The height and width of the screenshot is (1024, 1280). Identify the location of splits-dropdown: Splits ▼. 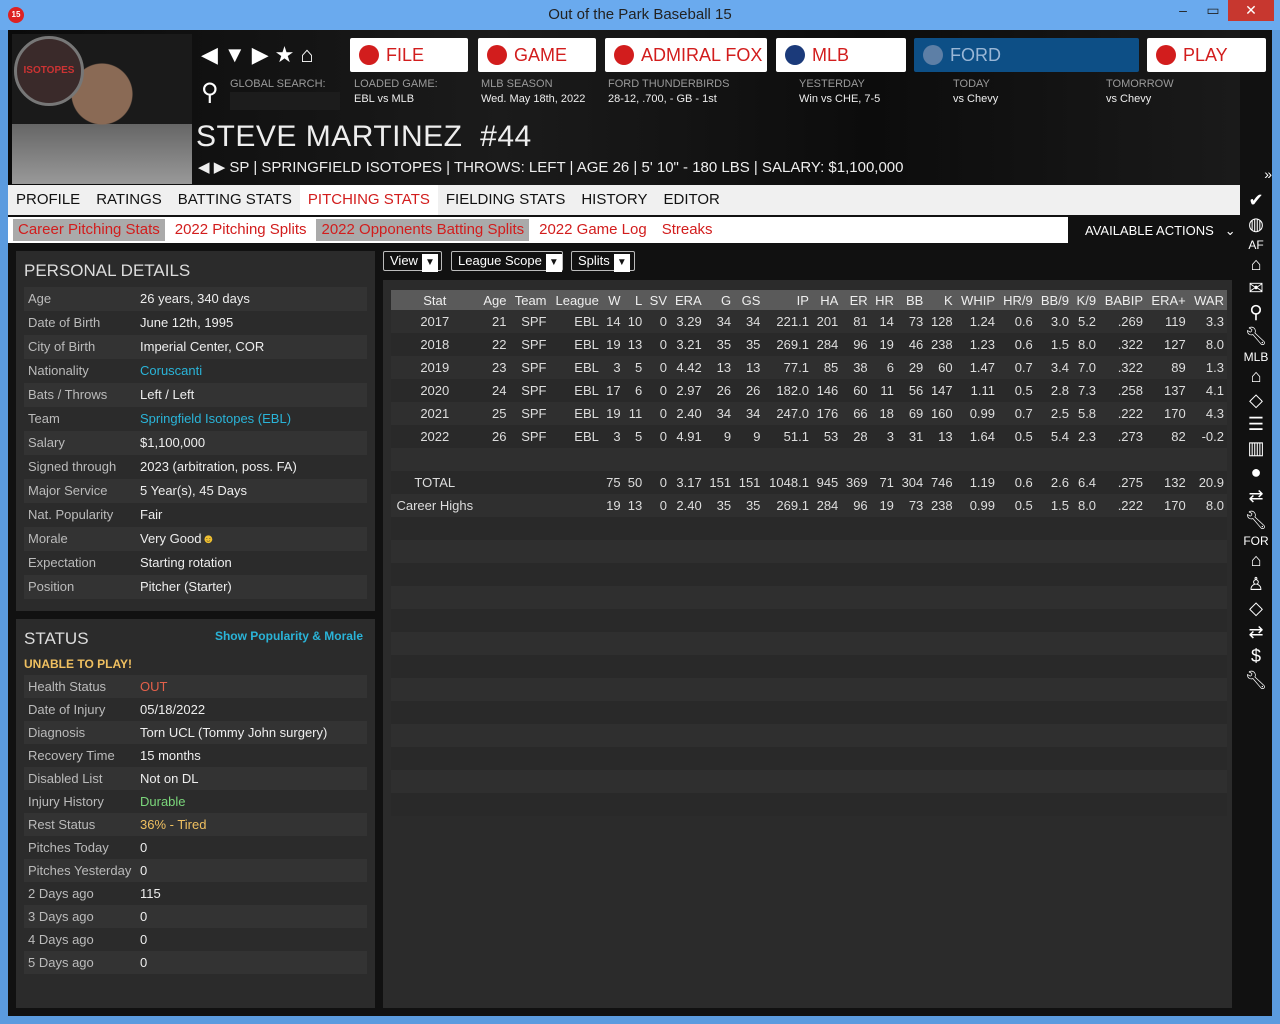
(603, 261).